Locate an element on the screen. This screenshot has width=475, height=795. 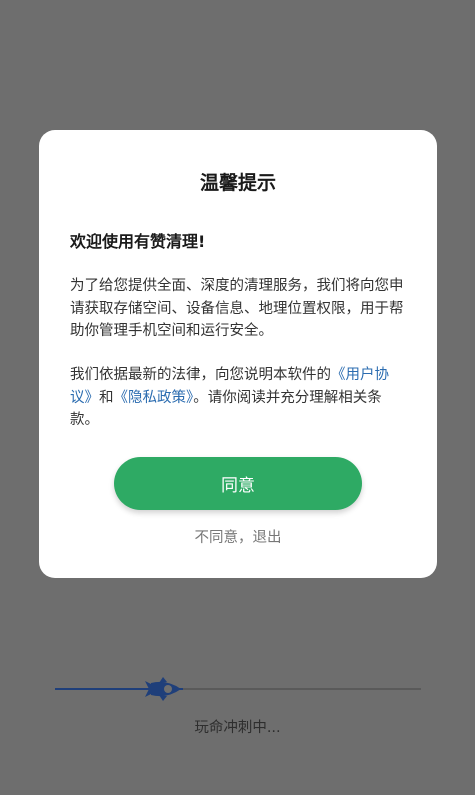
privacy-policy-link: 《隐私政策》 is located at coordinates (154, 398).